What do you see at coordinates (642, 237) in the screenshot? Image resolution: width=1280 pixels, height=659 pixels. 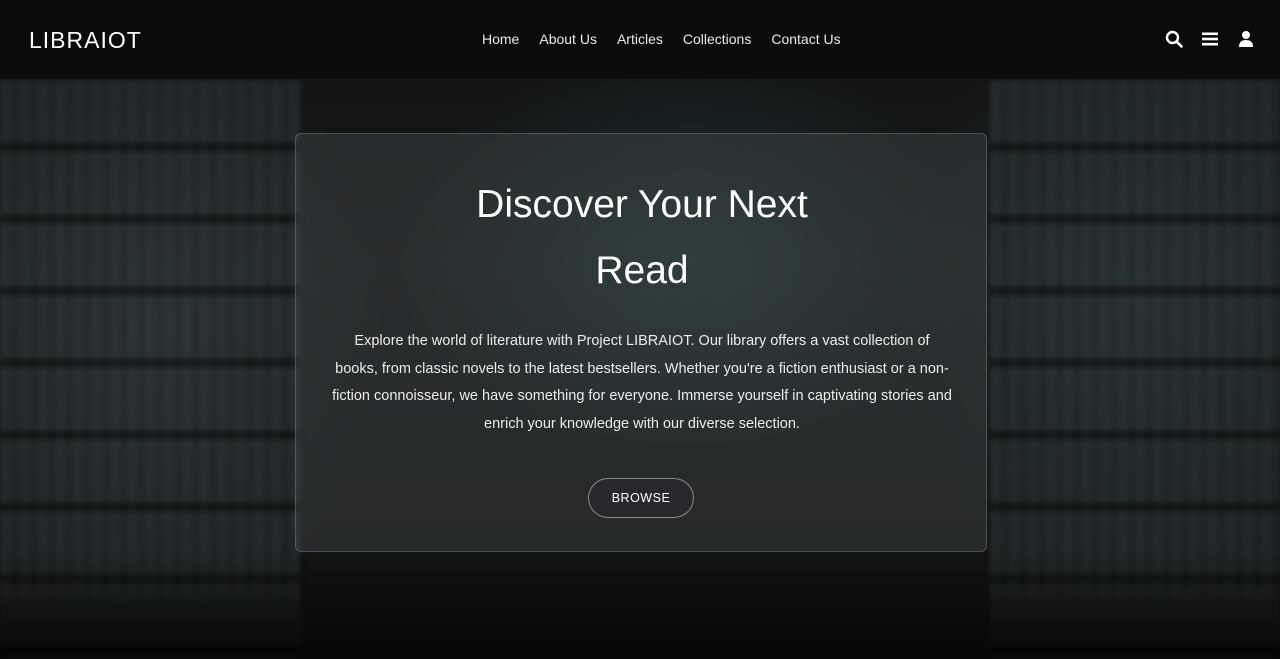 I see `hero-title: Discover Your Next Read` at bounding box center [642, 237].